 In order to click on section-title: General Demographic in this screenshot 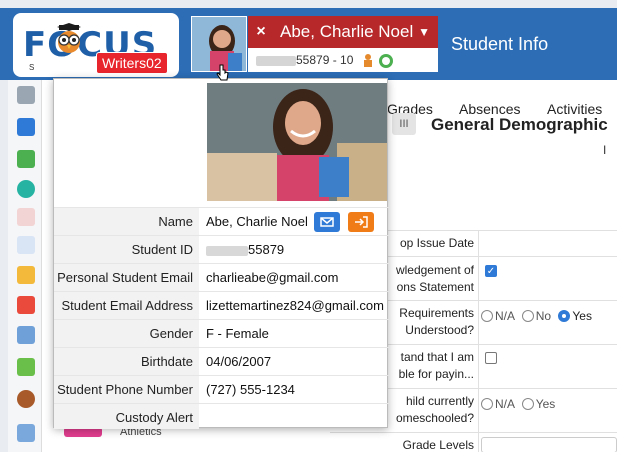, I will do `click(519, 124)`.